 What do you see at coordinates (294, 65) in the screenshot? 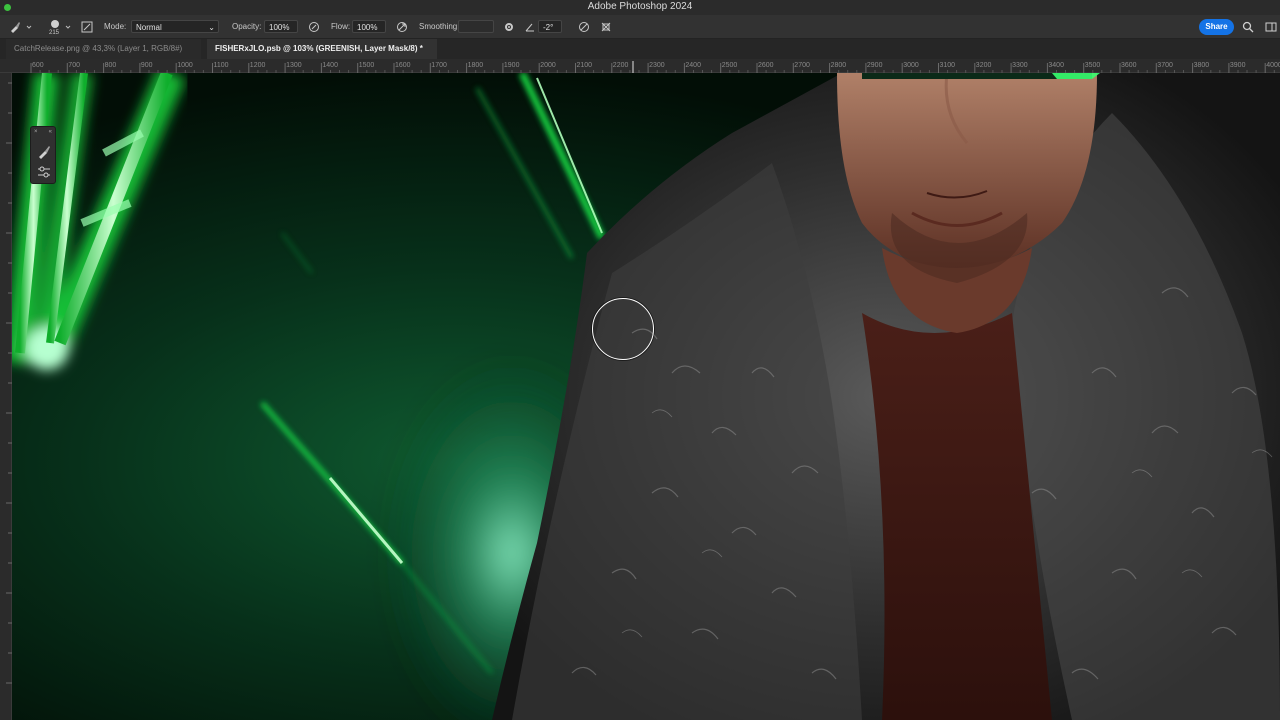
I see `ruler-label: 1300` at bounding box center [294, 65].